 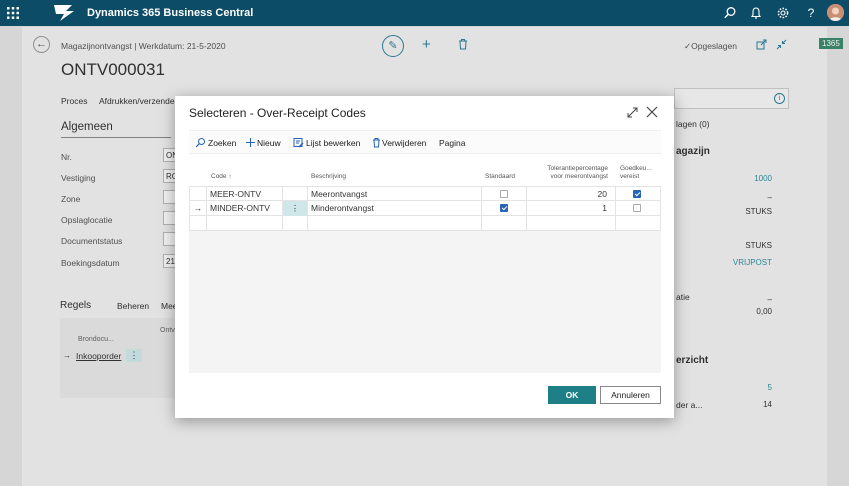 I want to click on table-row-empty, so click(x=425, y=223).